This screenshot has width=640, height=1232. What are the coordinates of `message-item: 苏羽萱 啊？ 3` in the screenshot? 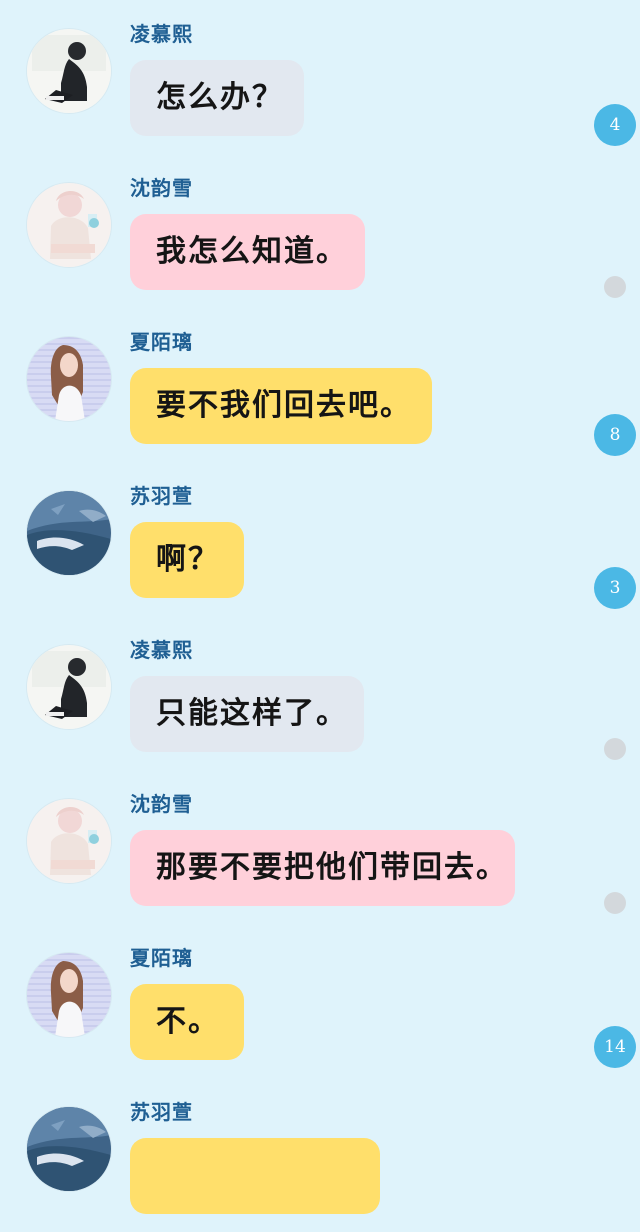 It's located at (320, 539).